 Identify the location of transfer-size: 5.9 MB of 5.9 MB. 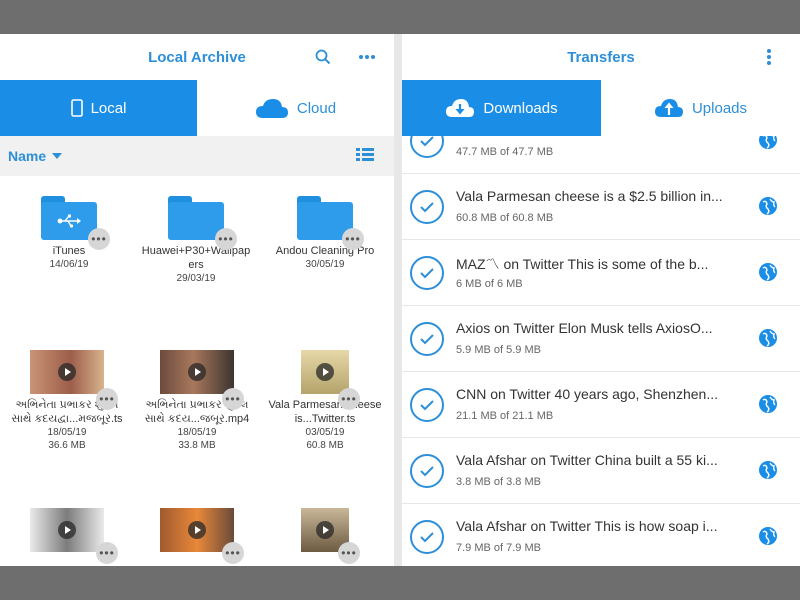
(498, 350).